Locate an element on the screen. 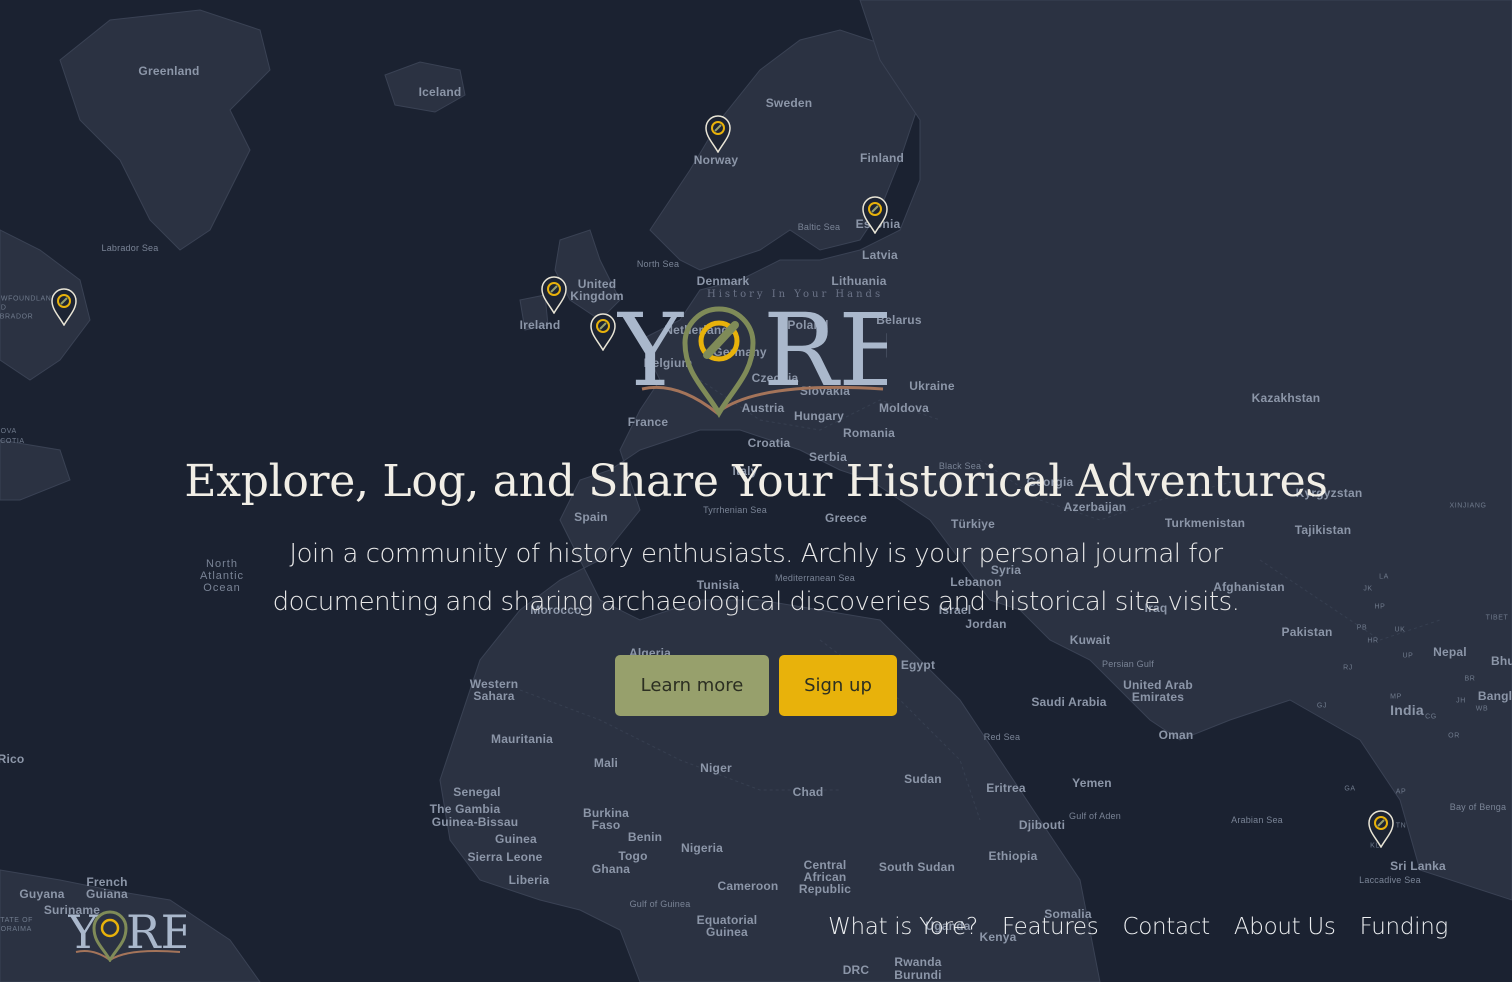 Image resolution: width=1512 pixels, height=982 pixels. map-label-state-tn: TN is located at coordinates (1401, 826).